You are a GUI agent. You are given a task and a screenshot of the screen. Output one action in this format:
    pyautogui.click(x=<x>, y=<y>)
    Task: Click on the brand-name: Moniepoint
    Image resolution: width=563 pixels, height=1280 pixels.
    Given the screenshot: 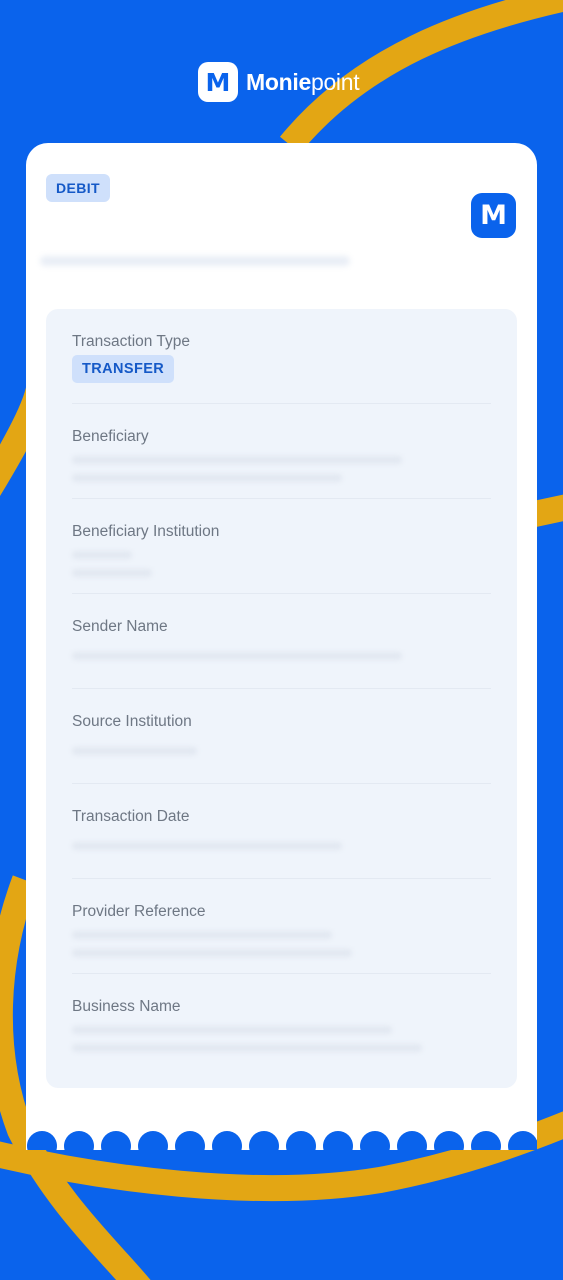 What is the action you would take?
    pyautogui.click(x=303, y=82)
    